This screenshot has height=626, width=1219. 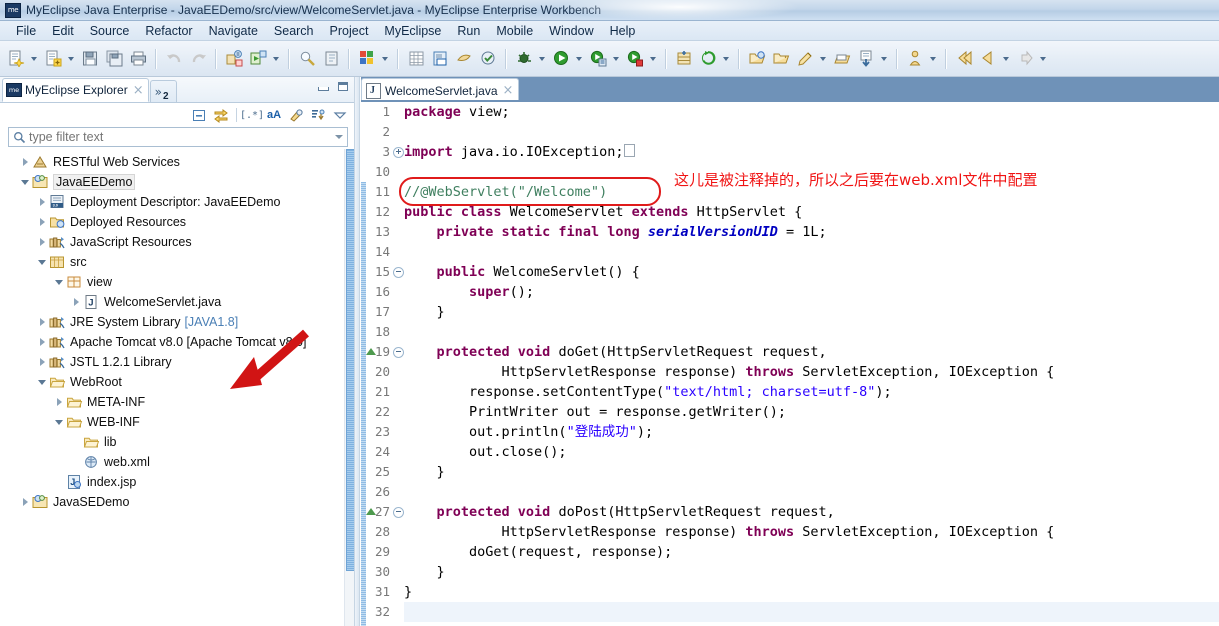 What do you see at coordinates (357, 351) in the screenshot?
I see `panel-sash` at bounding box center [357, 351].